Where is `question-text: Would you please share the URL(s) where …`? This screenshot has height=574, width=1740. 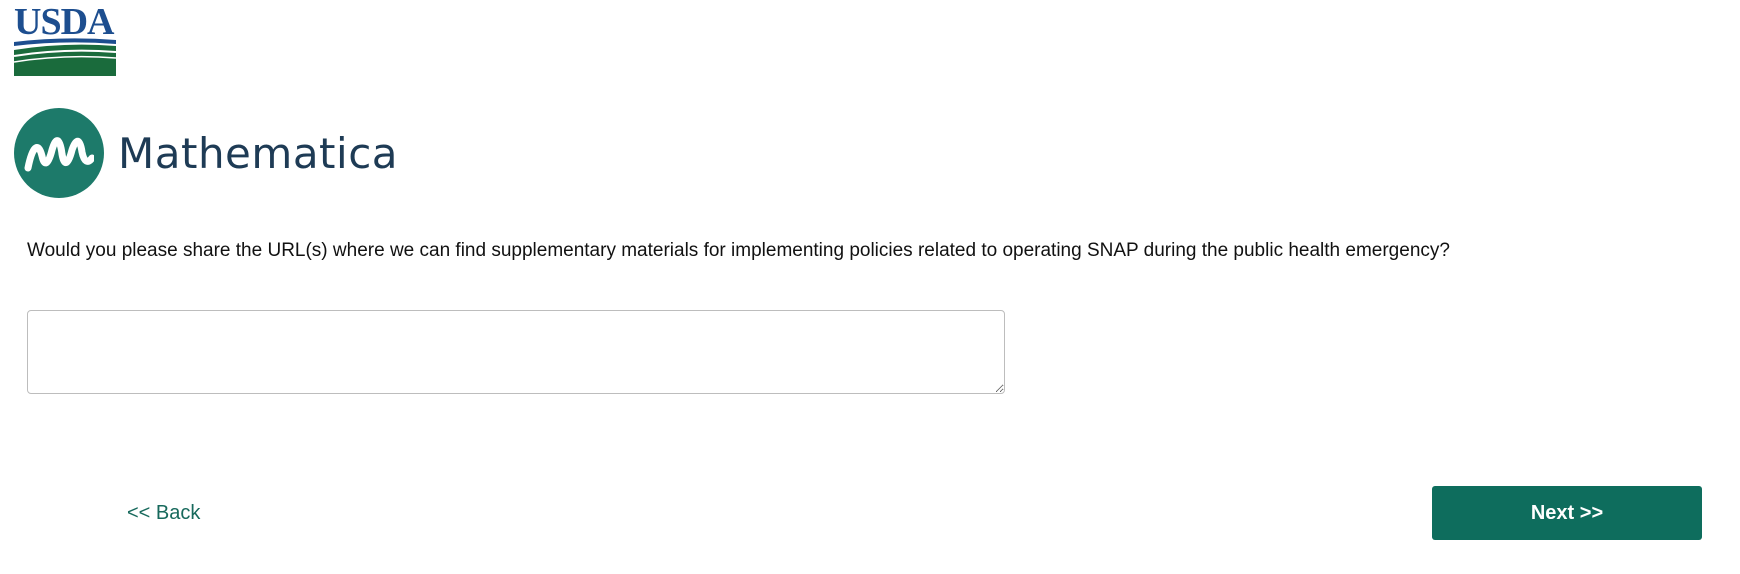
question-text: Would you please share the URL(s) where … is located at coordinates (738, 250).